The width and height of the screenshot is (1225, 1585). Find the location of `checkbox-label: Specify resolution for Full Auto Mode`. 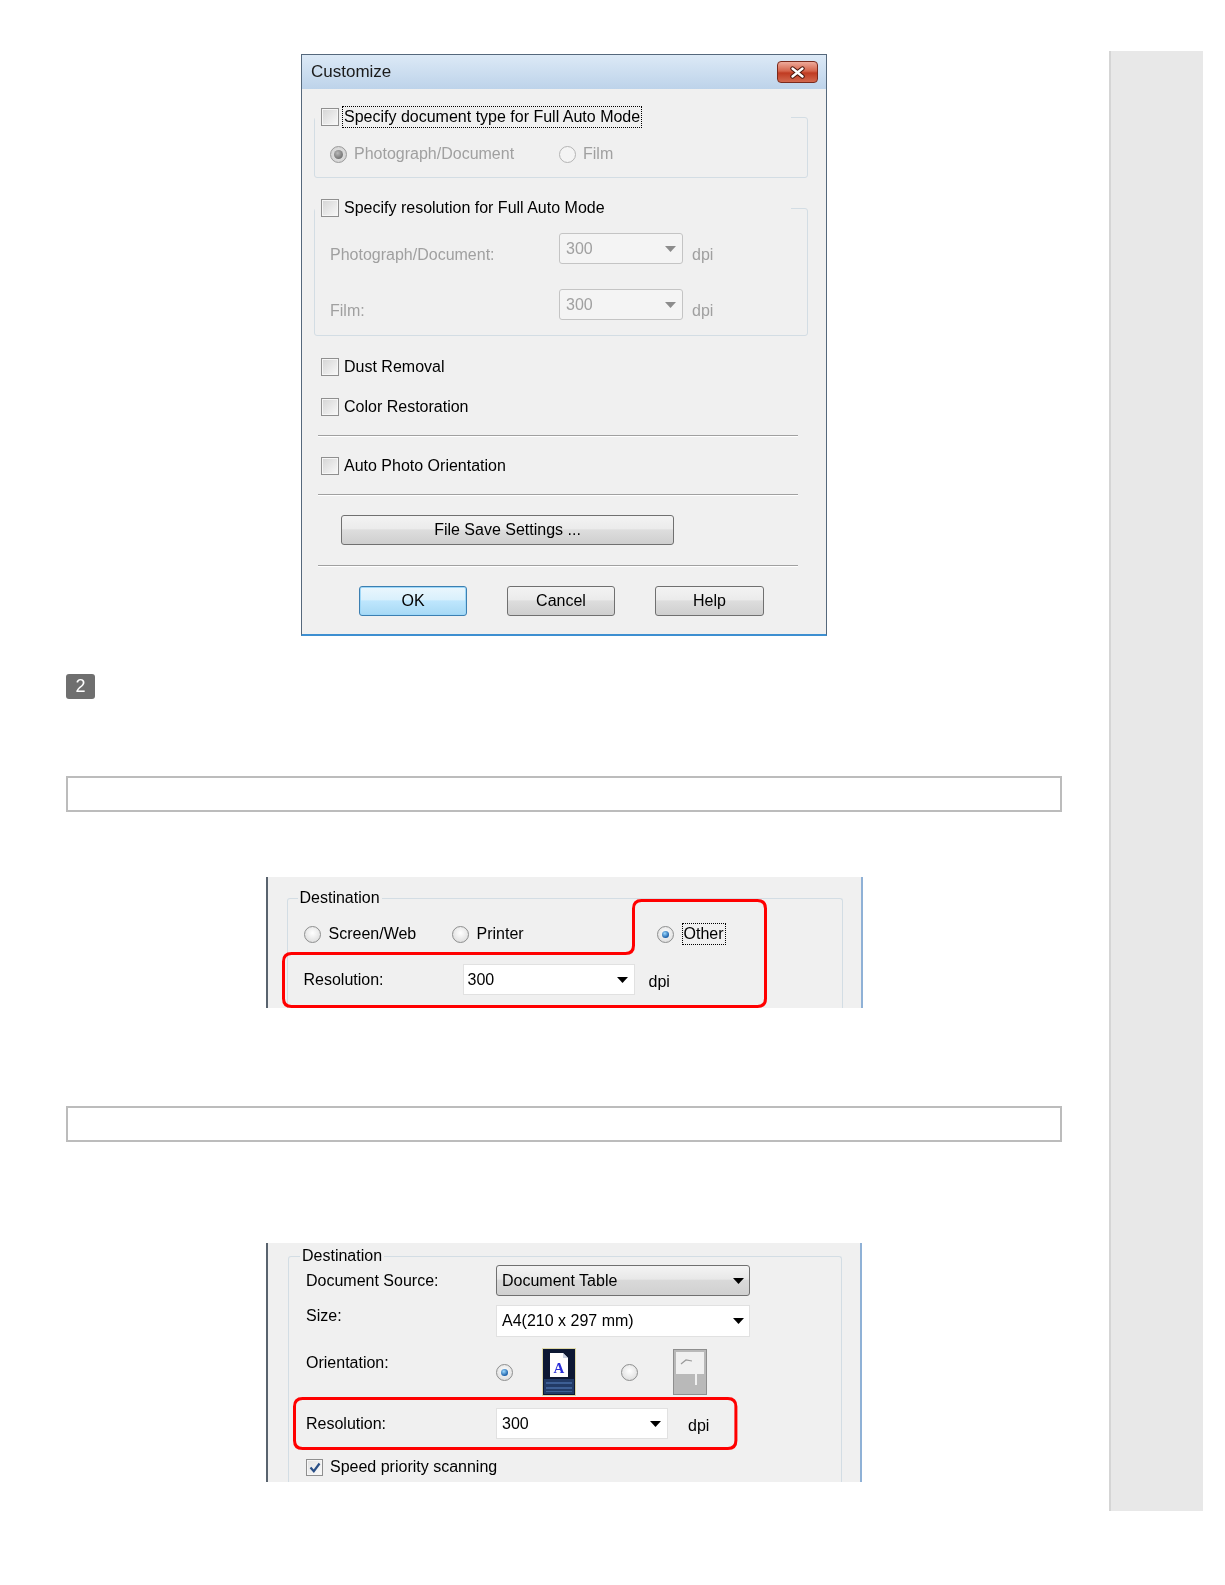

checkbox-label: Specify resolution for Full Auto Mode is located at coordinates (474, 208).